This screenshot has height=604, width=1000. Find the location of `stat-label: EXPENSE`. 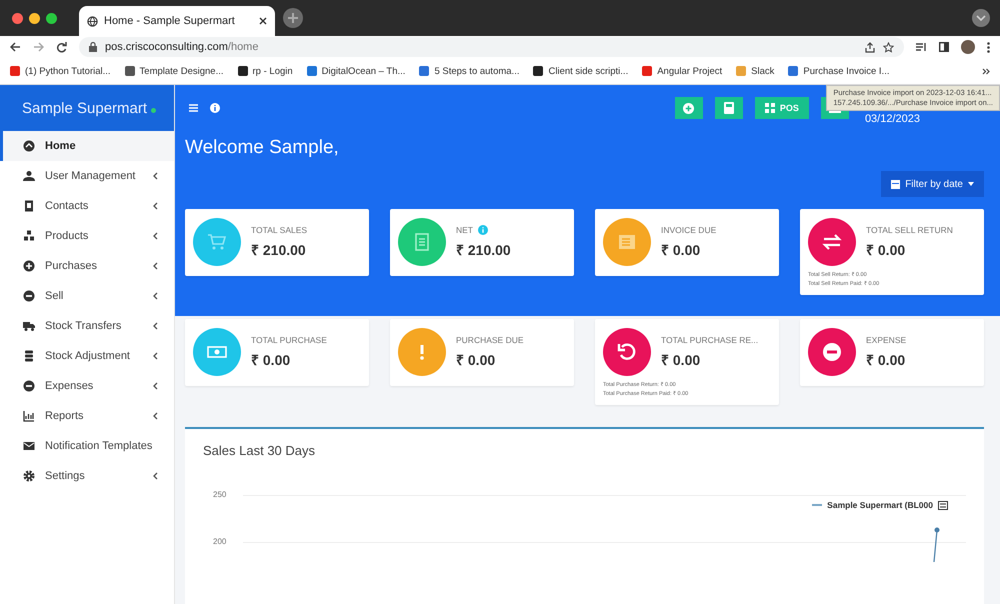

stat-label: EXPENSE is located at coordinates (886, 340).